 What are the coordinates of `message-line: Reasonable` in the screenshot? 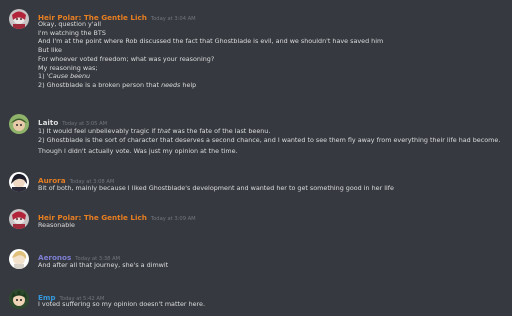 It's located at (56, 225).